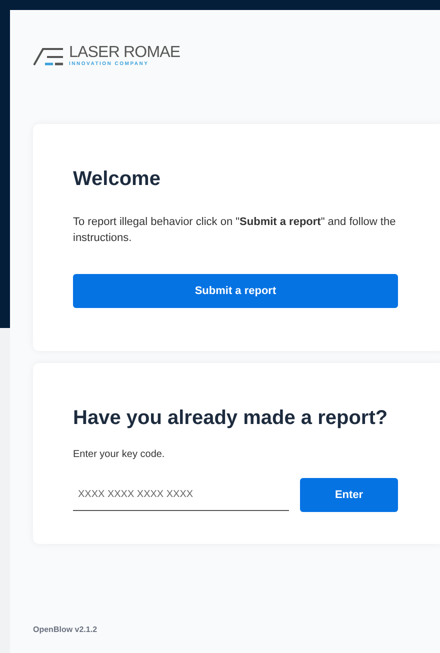 The width and height of the screenshot is (440, 653). What do you see at coordinates (235, 230) in the screenshot?
I see `instruction-text: To report illegal behavior click on "Submit a report" and follow the instructions.` at bounding box center [235, 230].